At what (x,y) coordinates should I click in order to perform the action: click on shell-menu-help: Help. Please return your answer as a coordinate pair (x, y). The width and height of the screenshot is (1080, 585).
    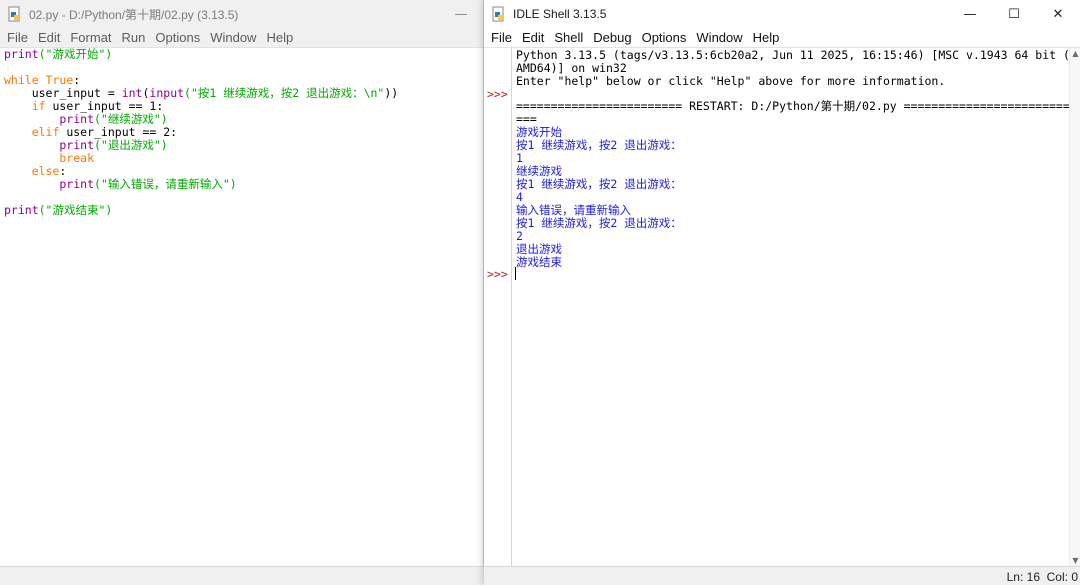
    Looking at the image, I should click on (766, 37).